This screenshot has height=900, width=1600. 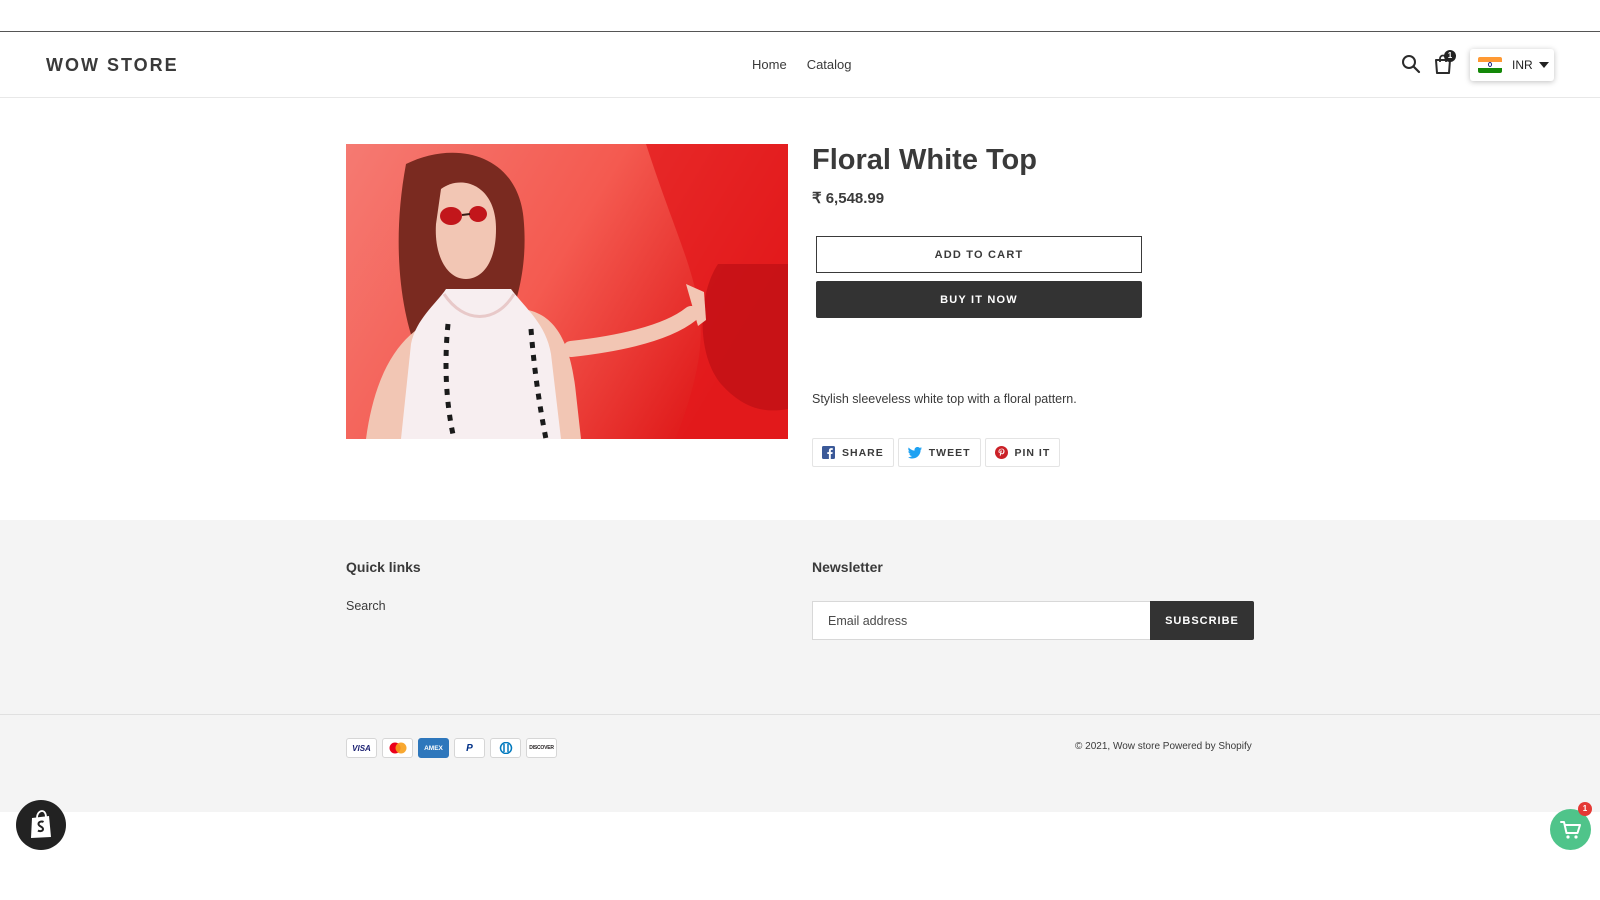 I want to click on nav-home-link: Home, so click(x=769, y=64).